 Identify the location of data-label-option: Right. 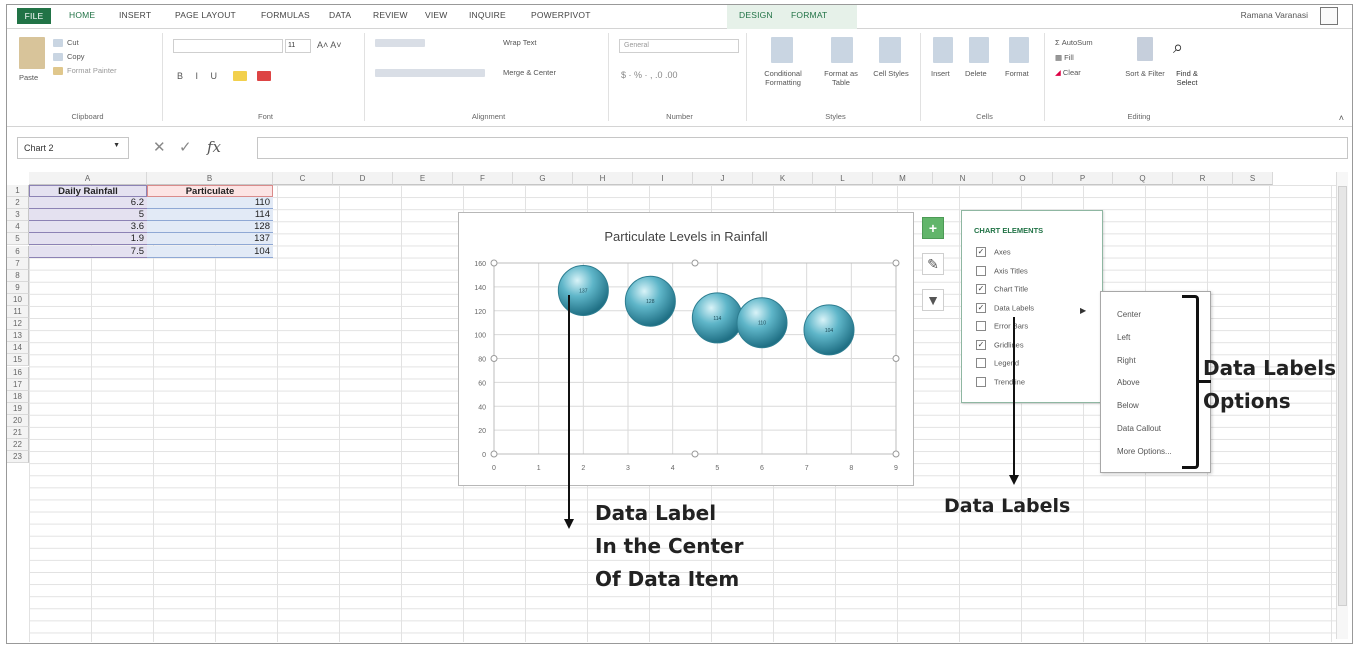
(1126, 360).